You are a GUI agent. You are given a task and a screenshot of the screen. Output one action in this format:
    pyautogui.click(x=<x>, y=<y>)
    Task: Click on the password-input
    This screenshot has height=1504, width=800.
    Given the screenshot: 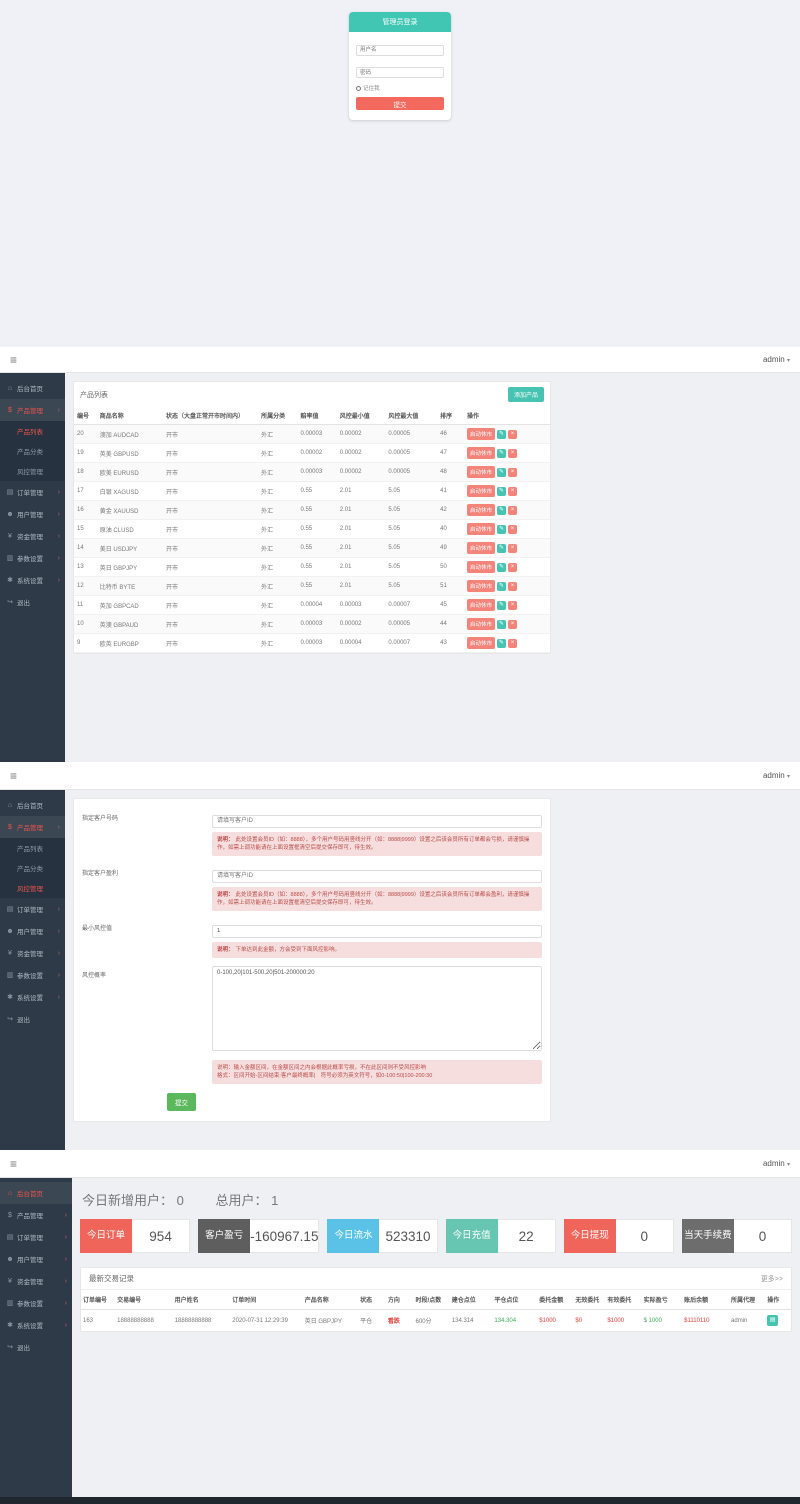 What is the action you would take?
    pyautogui.click(x=400, y=72)
    